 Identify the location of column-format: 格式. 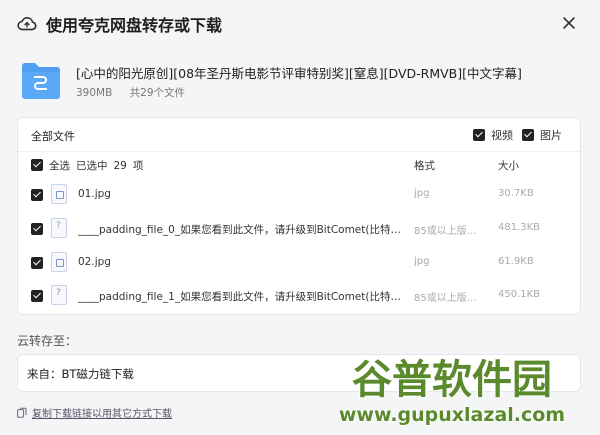
(424, 165).